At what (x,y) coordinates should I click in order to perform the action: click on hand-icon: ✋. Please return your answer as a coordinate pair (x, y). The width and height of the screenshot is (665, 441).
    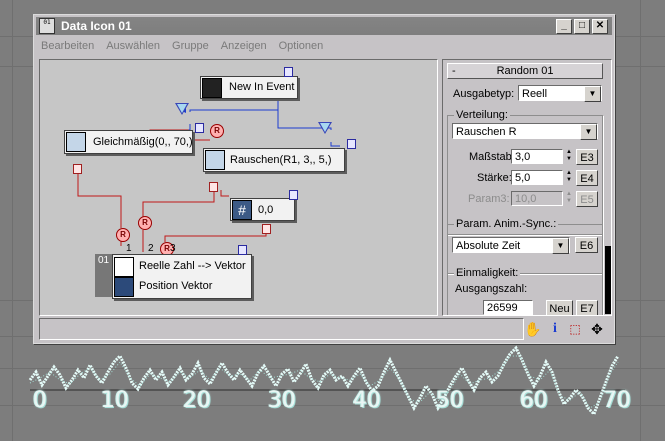
    Looking at the image, I should click on (533, 329).